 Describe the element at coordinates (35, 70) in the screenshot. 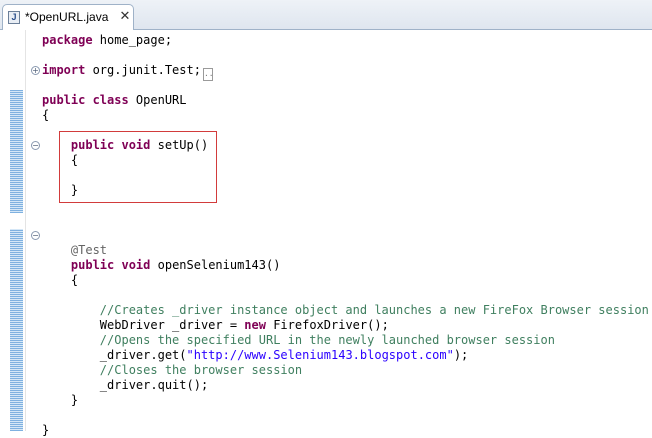

I see `fold-expand-icon: +` at that location.